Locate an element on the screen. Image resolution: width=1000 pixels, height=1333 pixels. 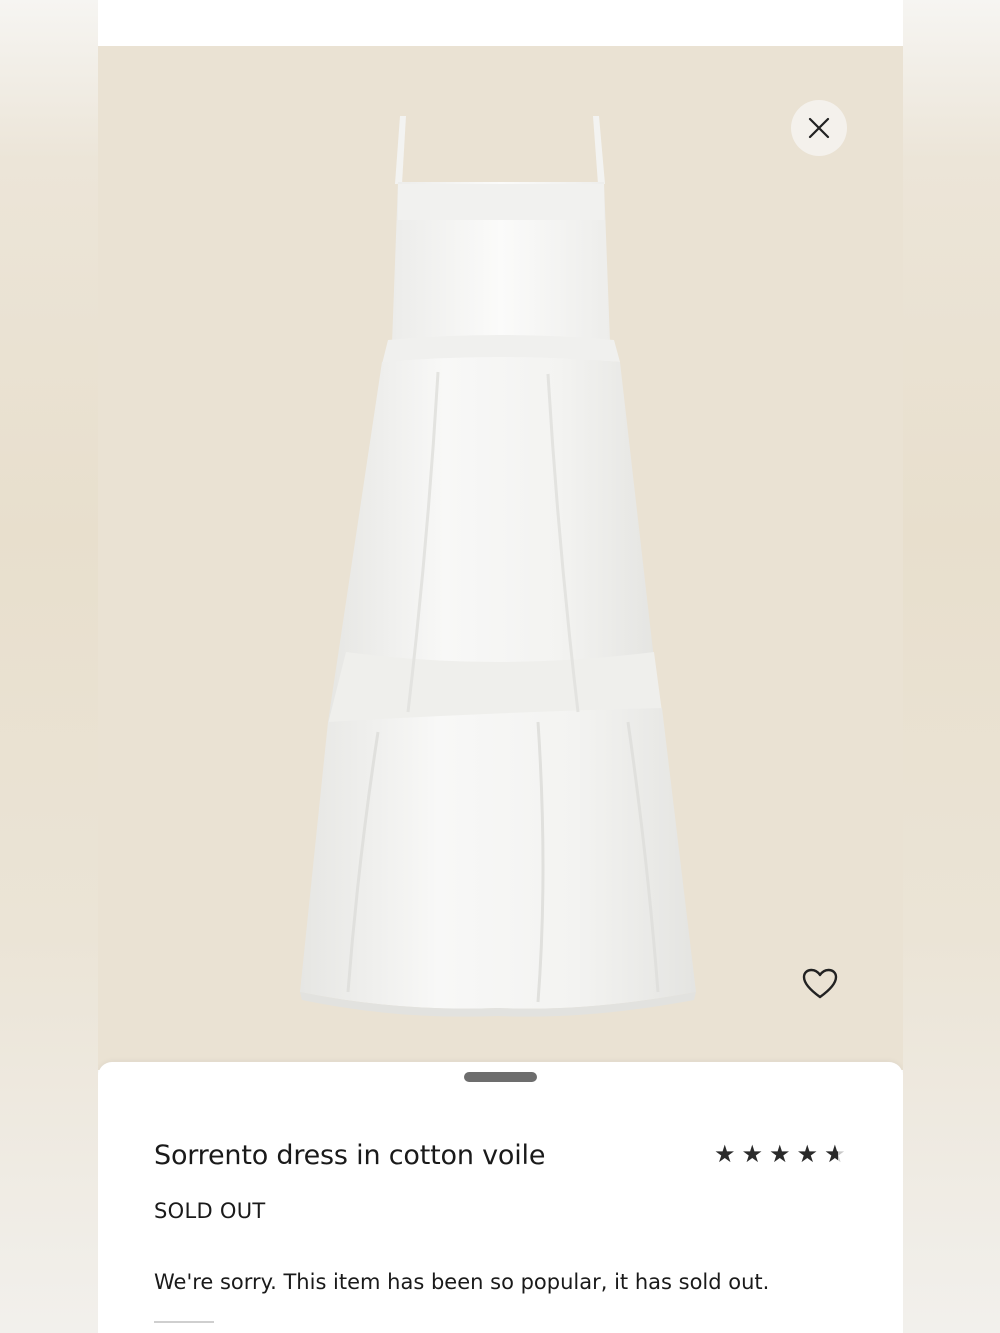
stock-status: SOLD OUT is located at coordinates (210, 1211).